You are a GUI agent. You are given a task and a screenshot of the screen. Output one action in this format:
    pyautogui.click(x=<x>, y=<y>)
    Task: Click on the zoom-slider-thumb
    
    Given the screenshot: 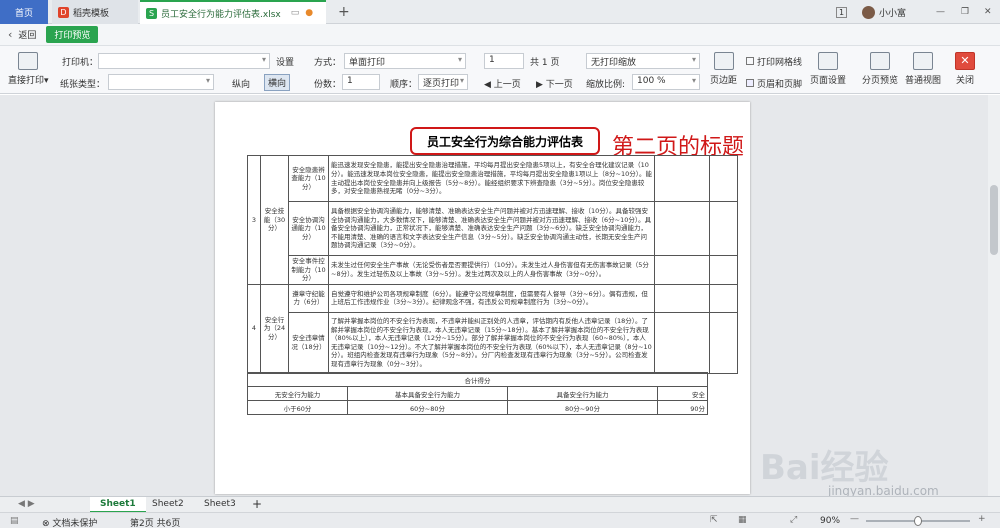 What is the action you would take?
    pyautogui.click(x=918, y=521)
    